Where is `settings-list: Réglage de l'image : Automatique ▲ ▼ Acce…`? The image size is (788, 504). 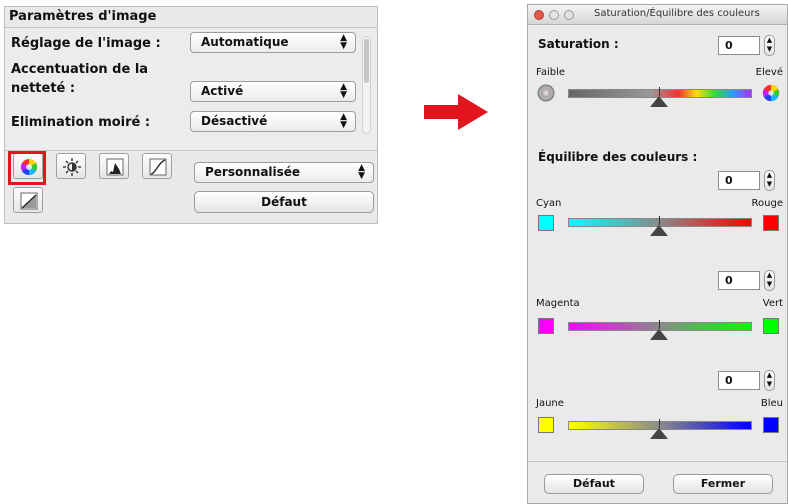
settings-list: Réglage de l'image : Automatique ▲ ▼ Acce… is located at coordinates (191, 89).